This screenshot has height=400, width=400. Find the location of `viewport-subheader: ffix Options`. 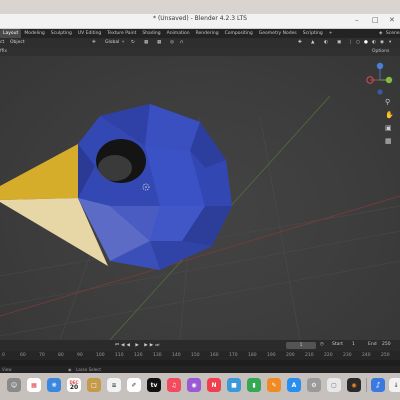

viewport-subheader: ffix Options is located at coordinates (200, 52).